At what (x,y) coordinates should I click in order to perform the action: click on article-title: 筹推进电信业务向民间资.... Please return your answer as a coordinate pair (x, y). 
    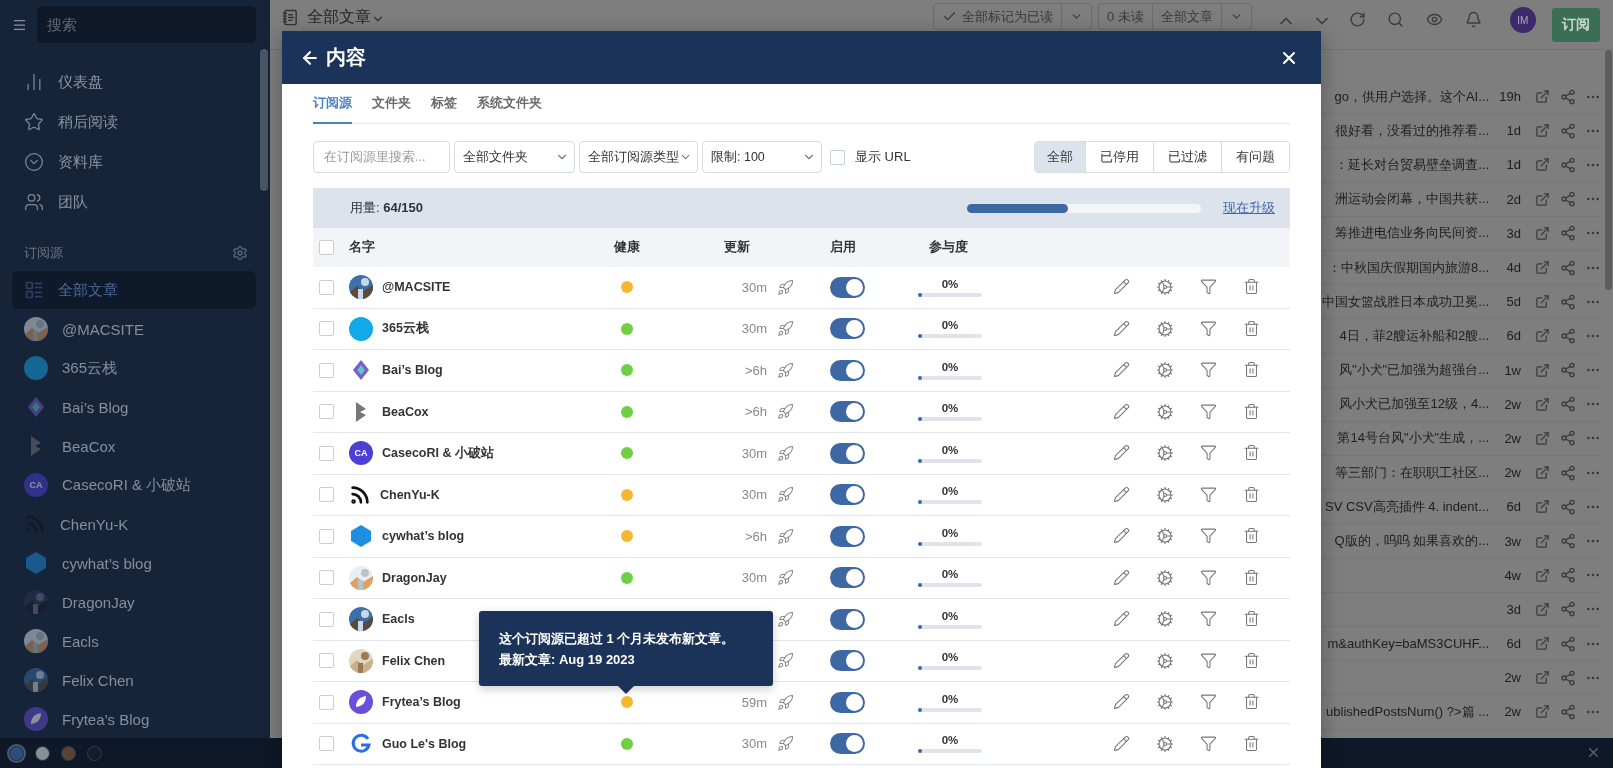
    Looking at the image, I should click on (1412, 233).